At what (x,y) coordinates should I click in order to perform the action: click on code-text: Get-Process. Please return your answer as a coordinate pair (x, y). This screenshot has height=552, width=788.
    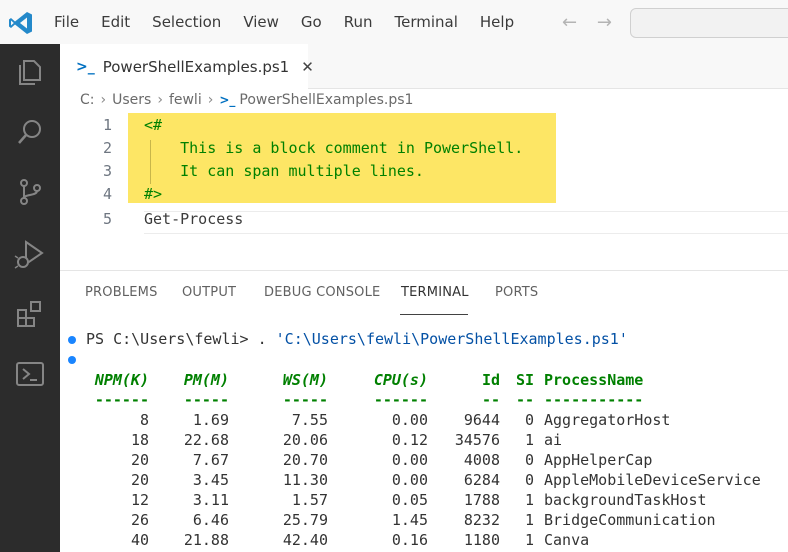
    Looking at the image, I should click on (194, 219).